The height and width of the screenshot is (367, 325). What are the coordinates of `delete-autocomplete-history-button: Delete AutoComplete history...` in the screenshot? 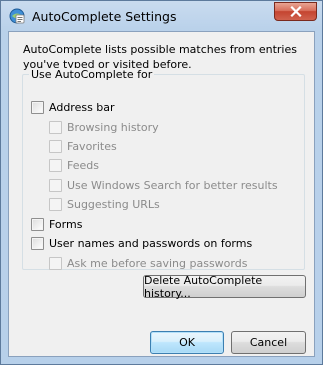 It's located at (224, 287).